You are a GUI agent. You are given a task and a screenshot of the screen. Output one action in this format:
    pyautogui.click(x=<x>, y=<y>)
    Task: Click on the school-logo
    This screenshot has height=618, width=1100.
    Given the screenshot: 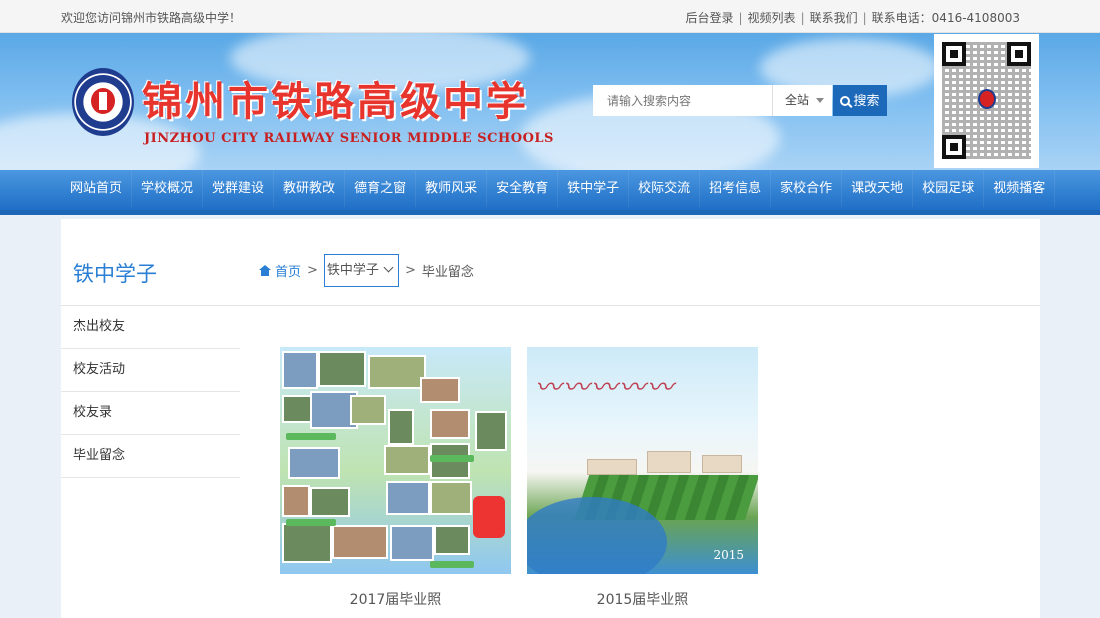 What is the action you would take?
    pyautogui.click(x=103, y=102)
    